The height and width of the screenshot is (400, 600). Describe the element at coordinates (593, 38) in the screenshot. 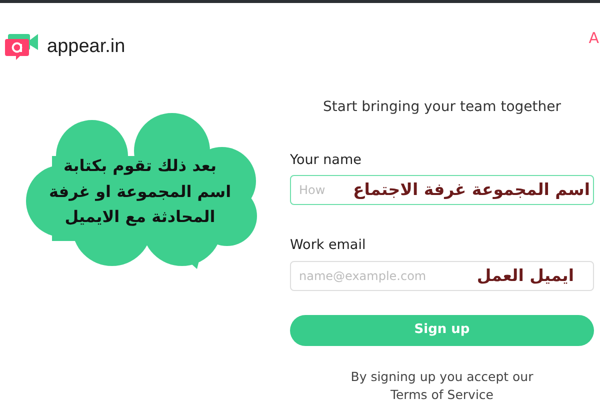

I see `nav-link: A` at that location.